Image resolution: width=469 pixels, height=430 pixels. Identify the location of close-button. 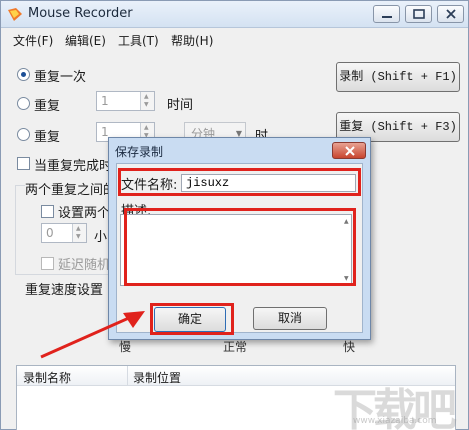
(450, 14).